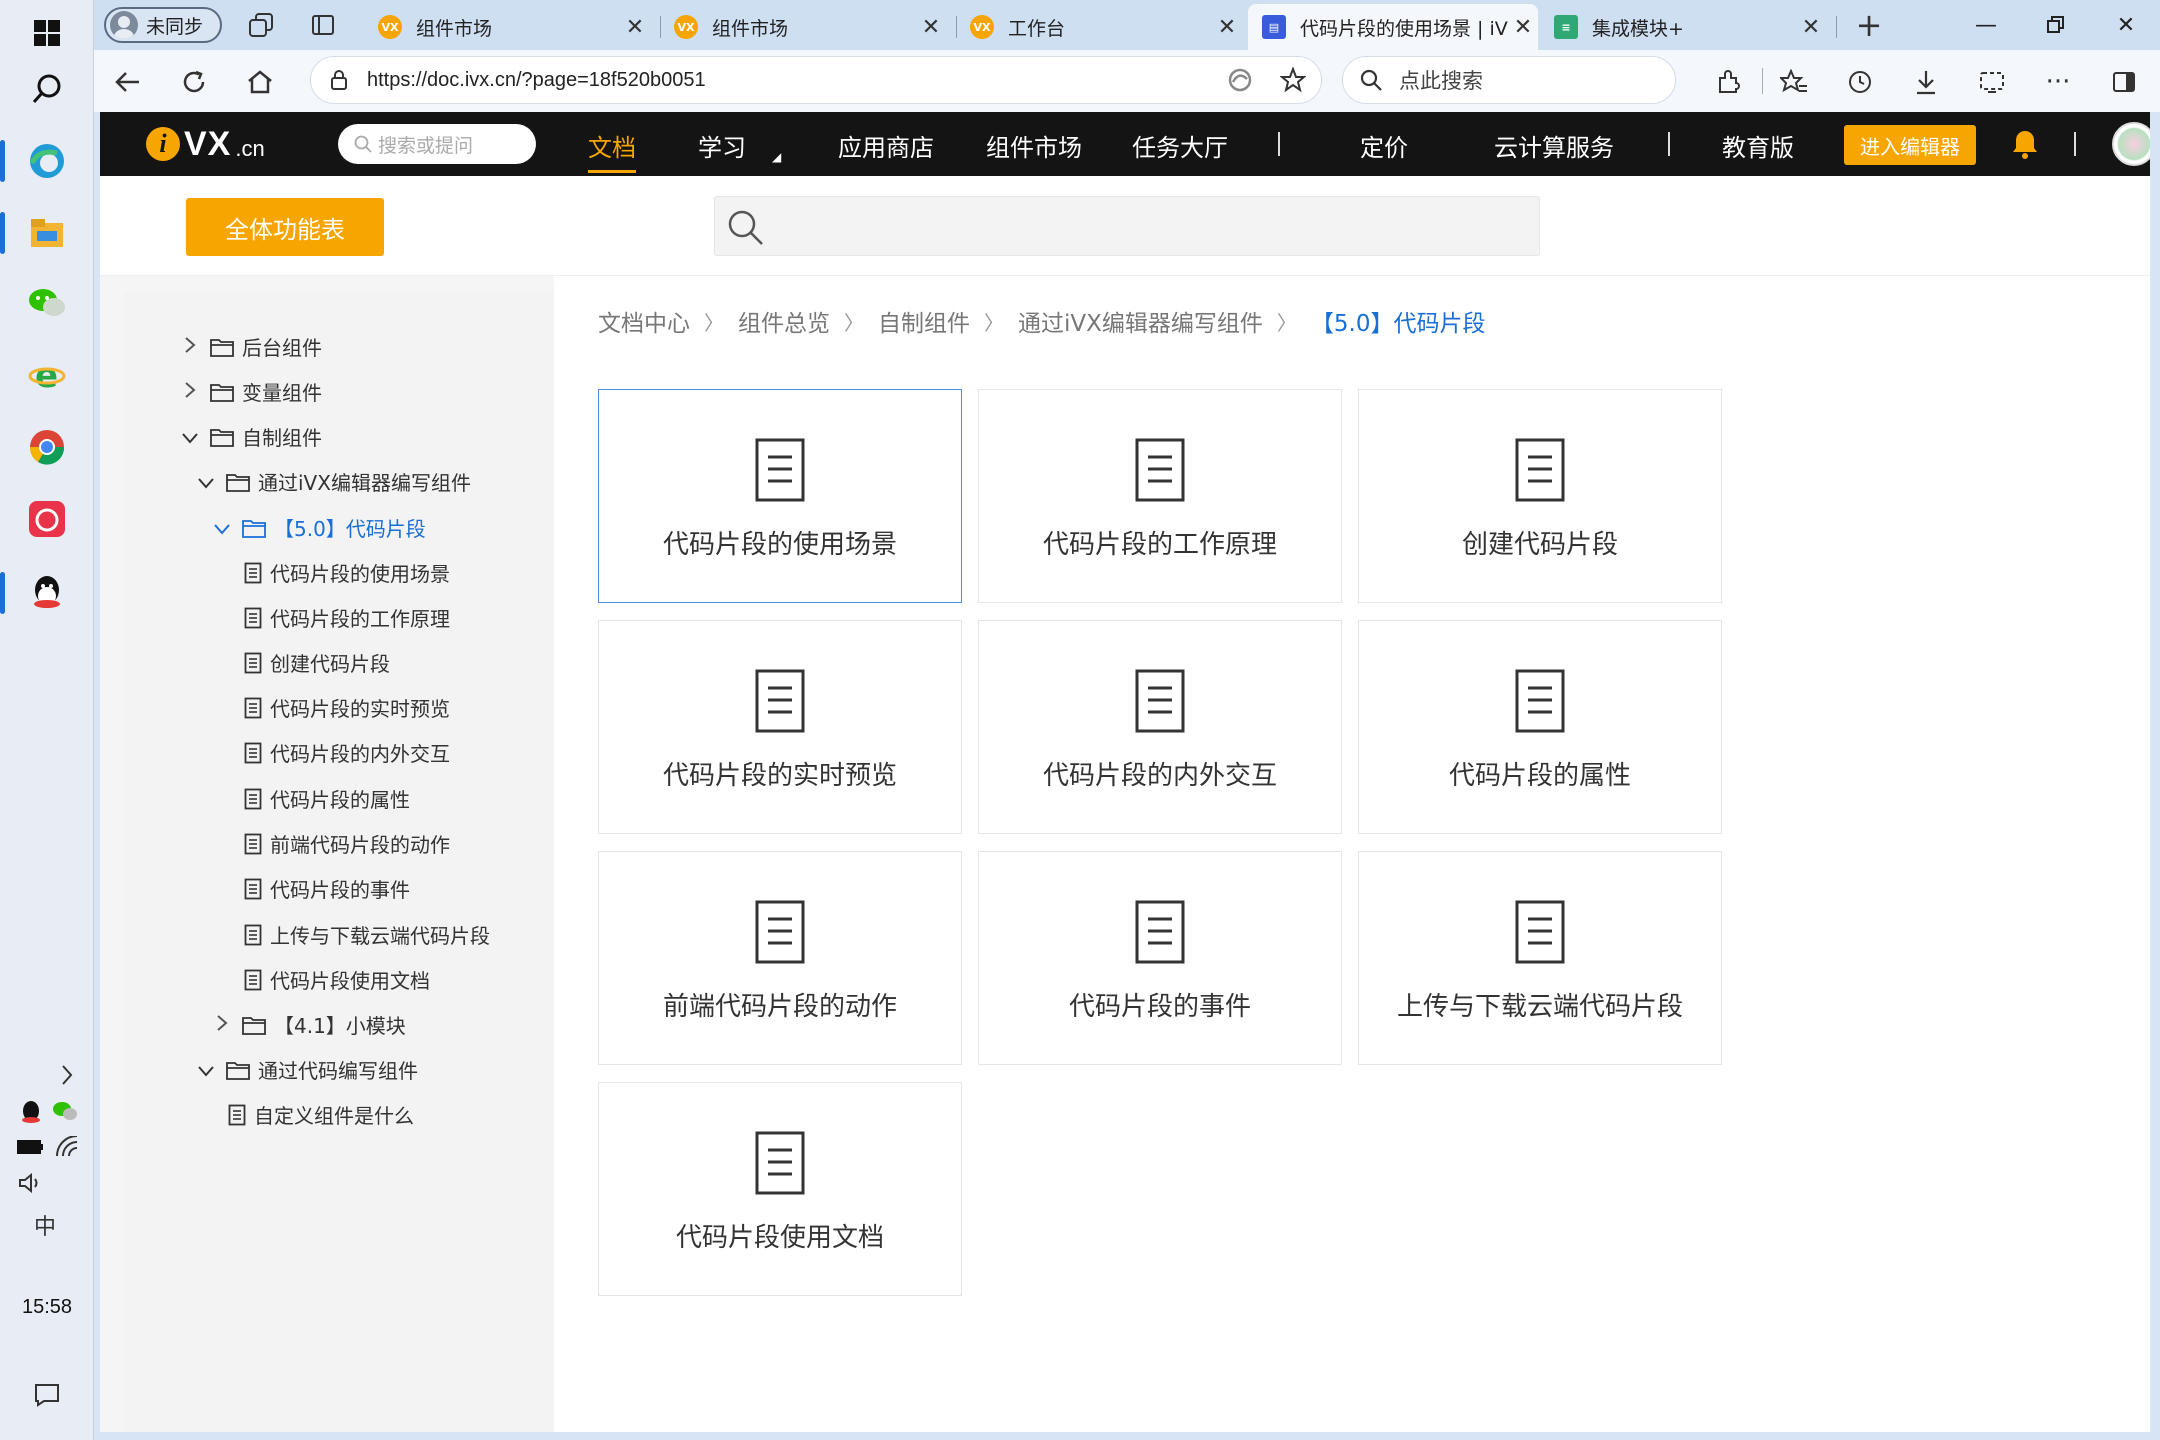 This screenshot has height=1440, width=2160. What do you see at coordinates (780, 1189) in the screenshot?
I see `doc-card: 代码片段使用文档` at bounding box center [780, 1189].